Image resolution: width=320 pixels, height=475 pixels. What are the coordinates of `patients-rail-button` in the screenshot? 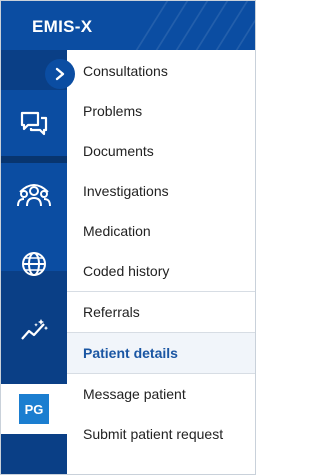 It's located at (34, 196).